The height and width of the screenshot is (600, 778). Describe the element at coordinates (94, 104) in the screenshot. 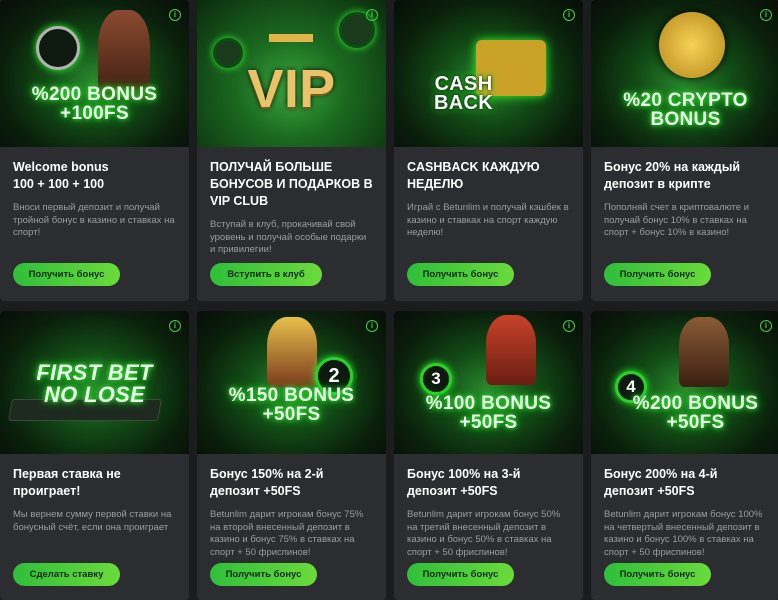

I see `banner-promo-text: %200 BONUS +100FS` at that location.